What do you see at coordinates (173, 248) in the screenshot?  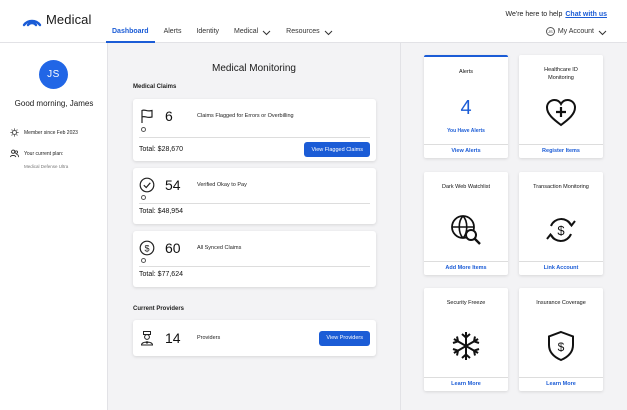 I see `synced-count: 60` at bounding box center [173, 248].